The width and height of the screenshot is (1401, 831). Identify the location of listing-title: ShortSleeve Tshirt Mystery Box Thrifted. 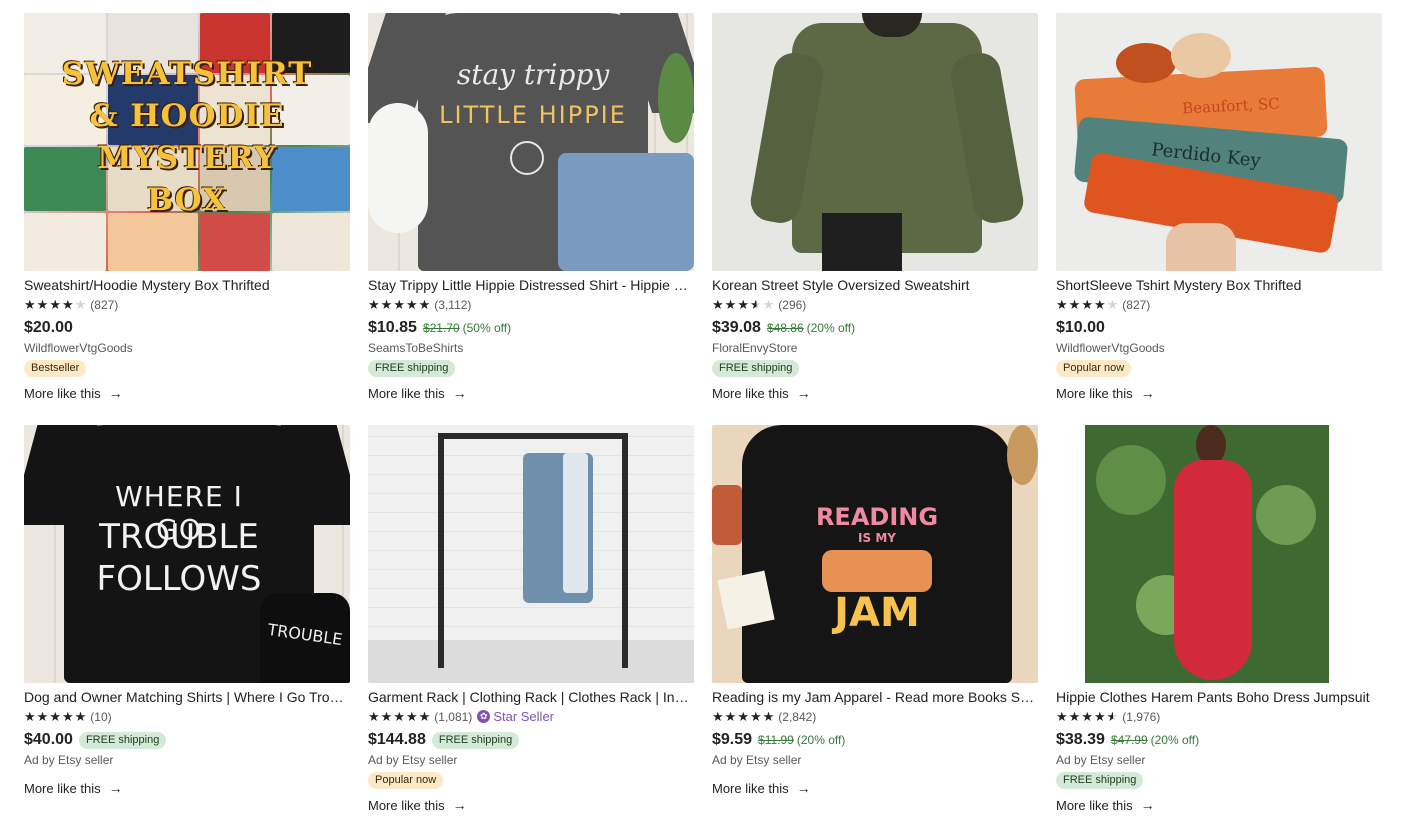
(1219, 285).